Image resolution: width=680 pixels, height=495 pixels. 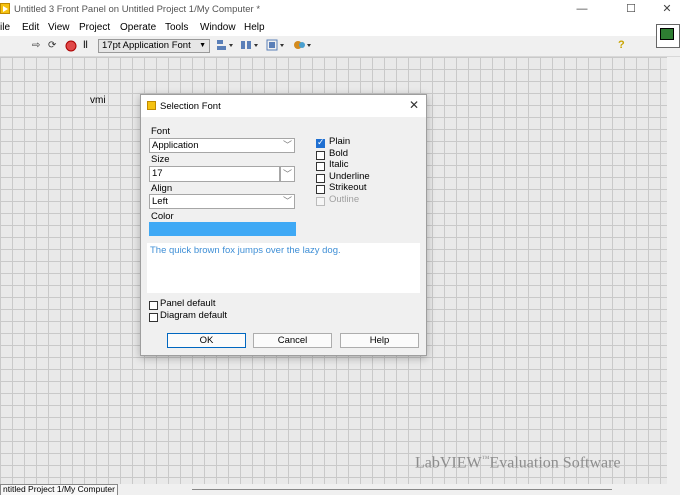 I want to click on labview-app-icon, so click(x=5, y=8).